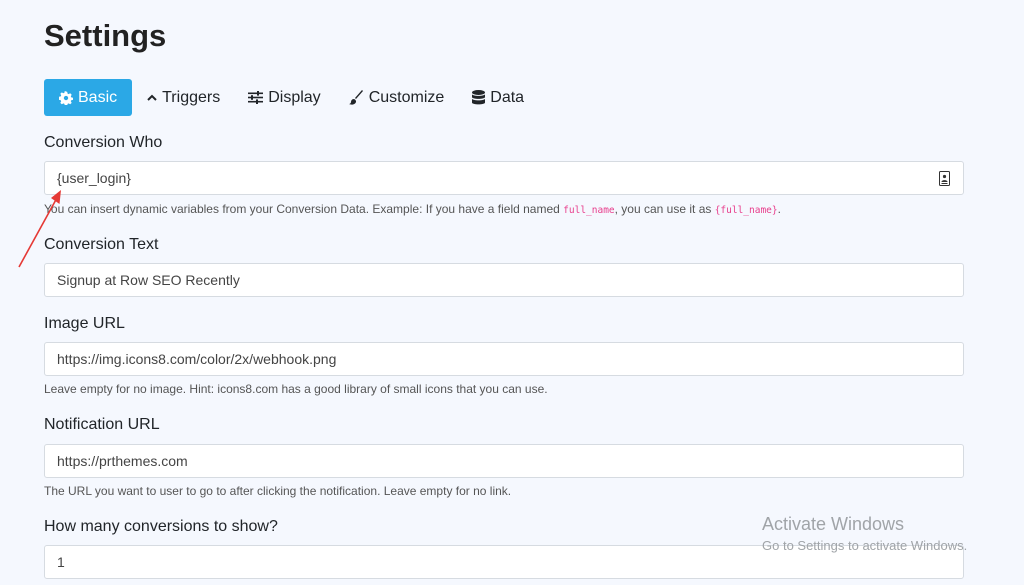 The height and width of the screenshot is (585, 1024). I want to click on code-full-name: full_name, so click(589, 210).